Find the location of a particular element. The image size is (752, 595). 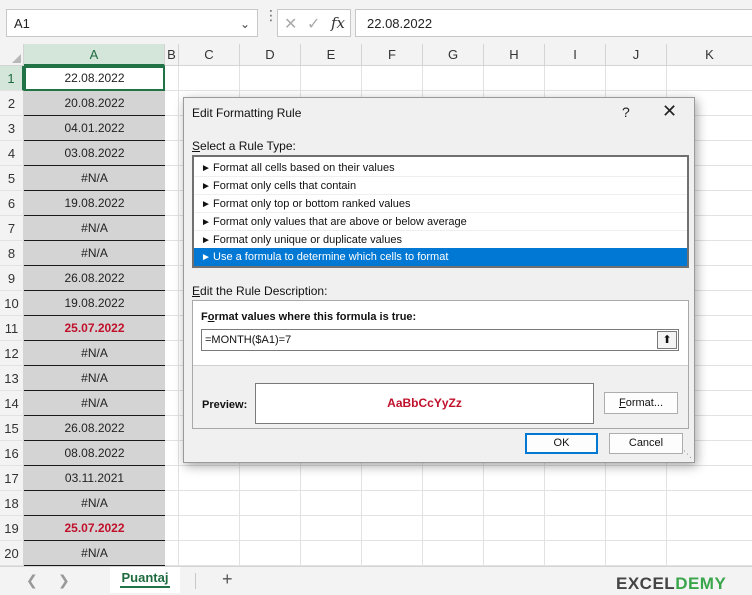

row-header: 6 is located at coordinates (12, 203).